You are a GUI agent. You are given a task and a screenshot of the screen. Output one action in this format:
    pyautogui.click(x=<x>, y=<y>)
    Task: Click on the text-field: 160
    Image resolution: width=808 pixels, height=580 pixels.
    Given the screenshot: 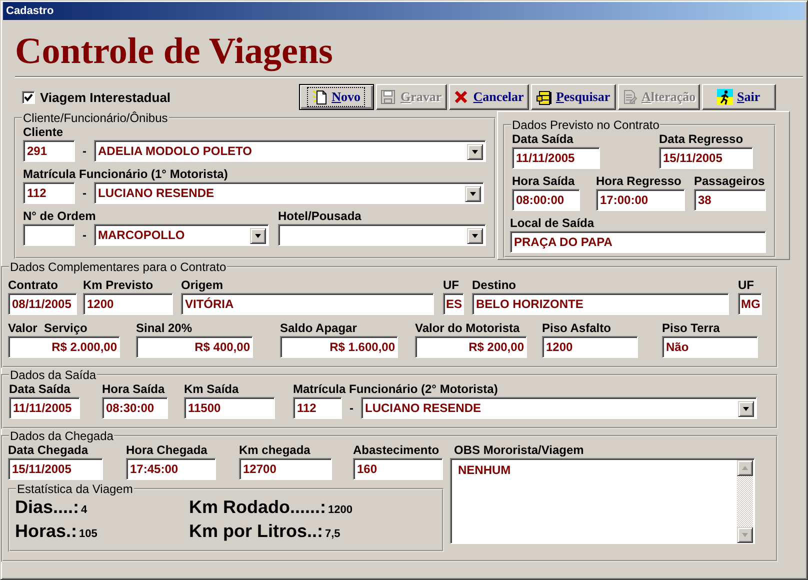 What is the action you would take?
    pyautogui.click(x=398, y=469)
    